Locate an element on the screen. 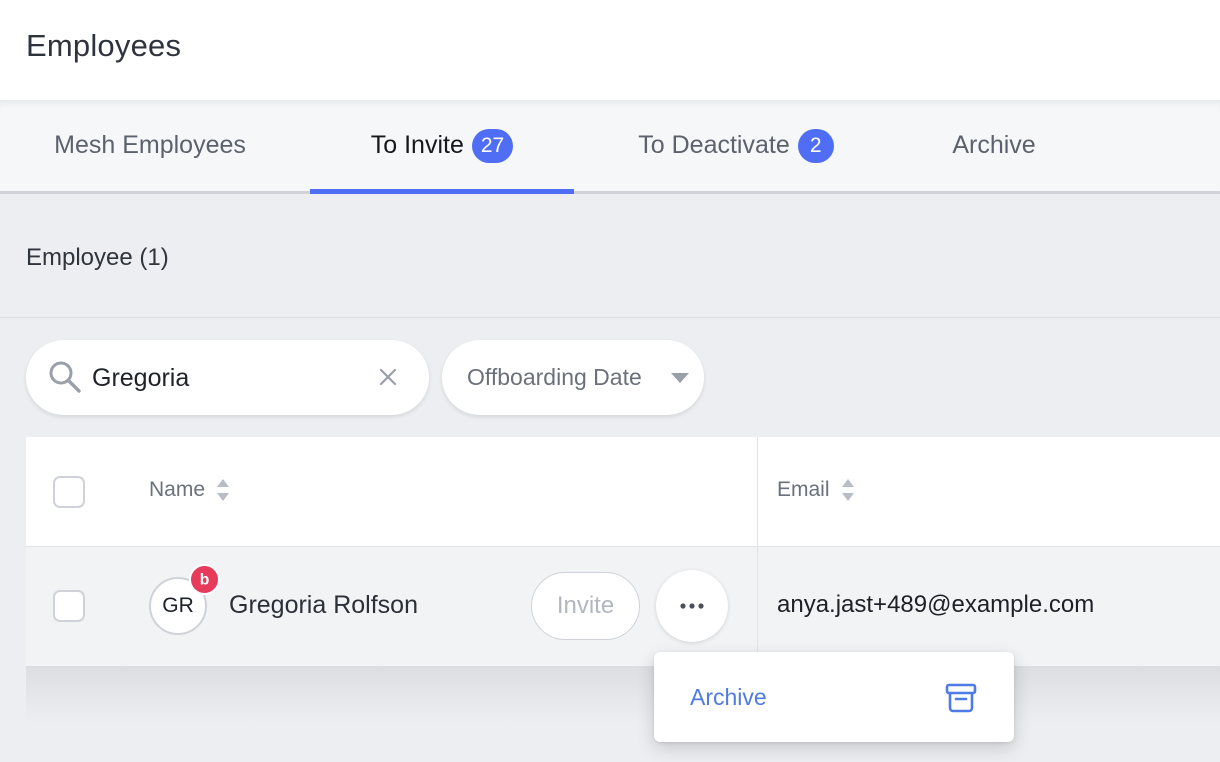 Image resolution: width=1220 pixels, height=762 pixels. tab-to-deactivate: To Deactivate 2 is located at coordinates (736, 145).